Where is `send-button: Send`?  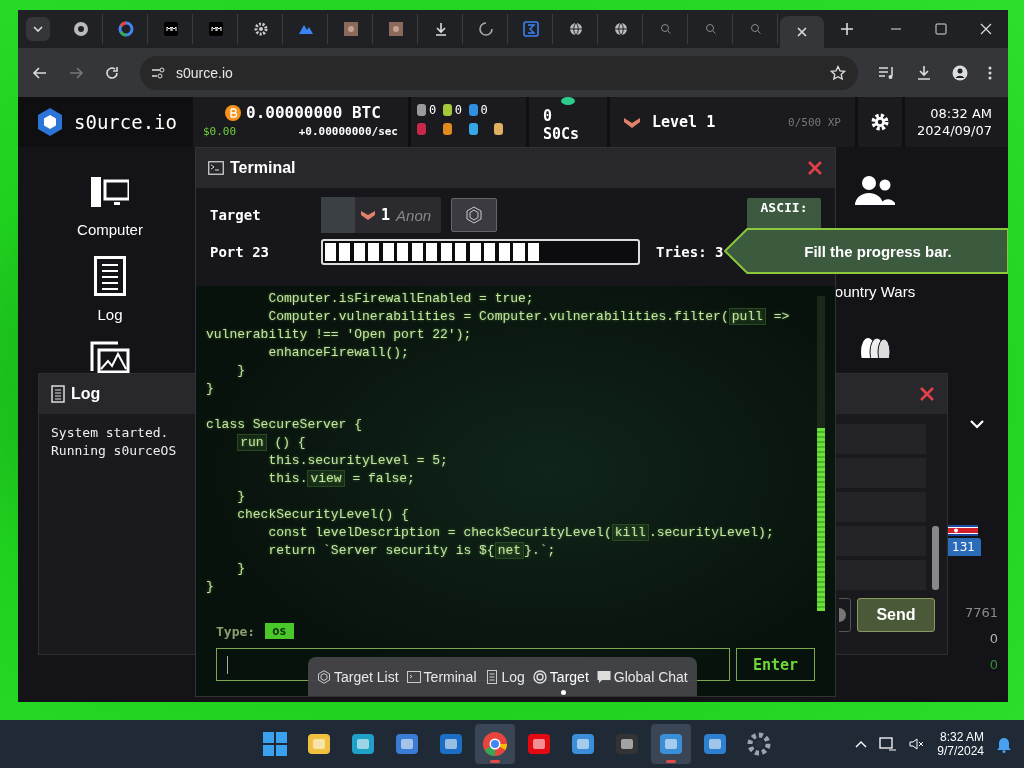
send-button: Send is located at coordinates (896, 615).